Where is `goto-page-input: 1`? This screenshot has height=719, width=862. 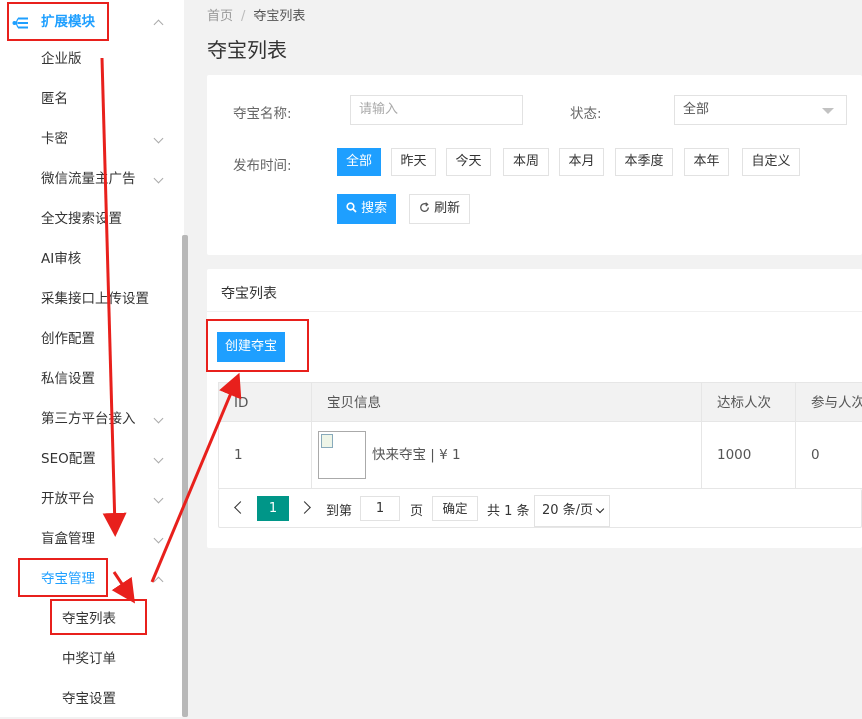 goto-page-input: 1 is located at coordinates (380, 508).